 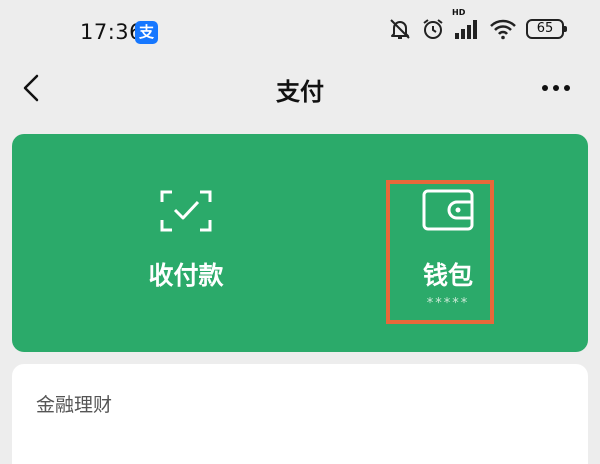 I want to click on status-time: 17:36, so click(x=112, y=32).